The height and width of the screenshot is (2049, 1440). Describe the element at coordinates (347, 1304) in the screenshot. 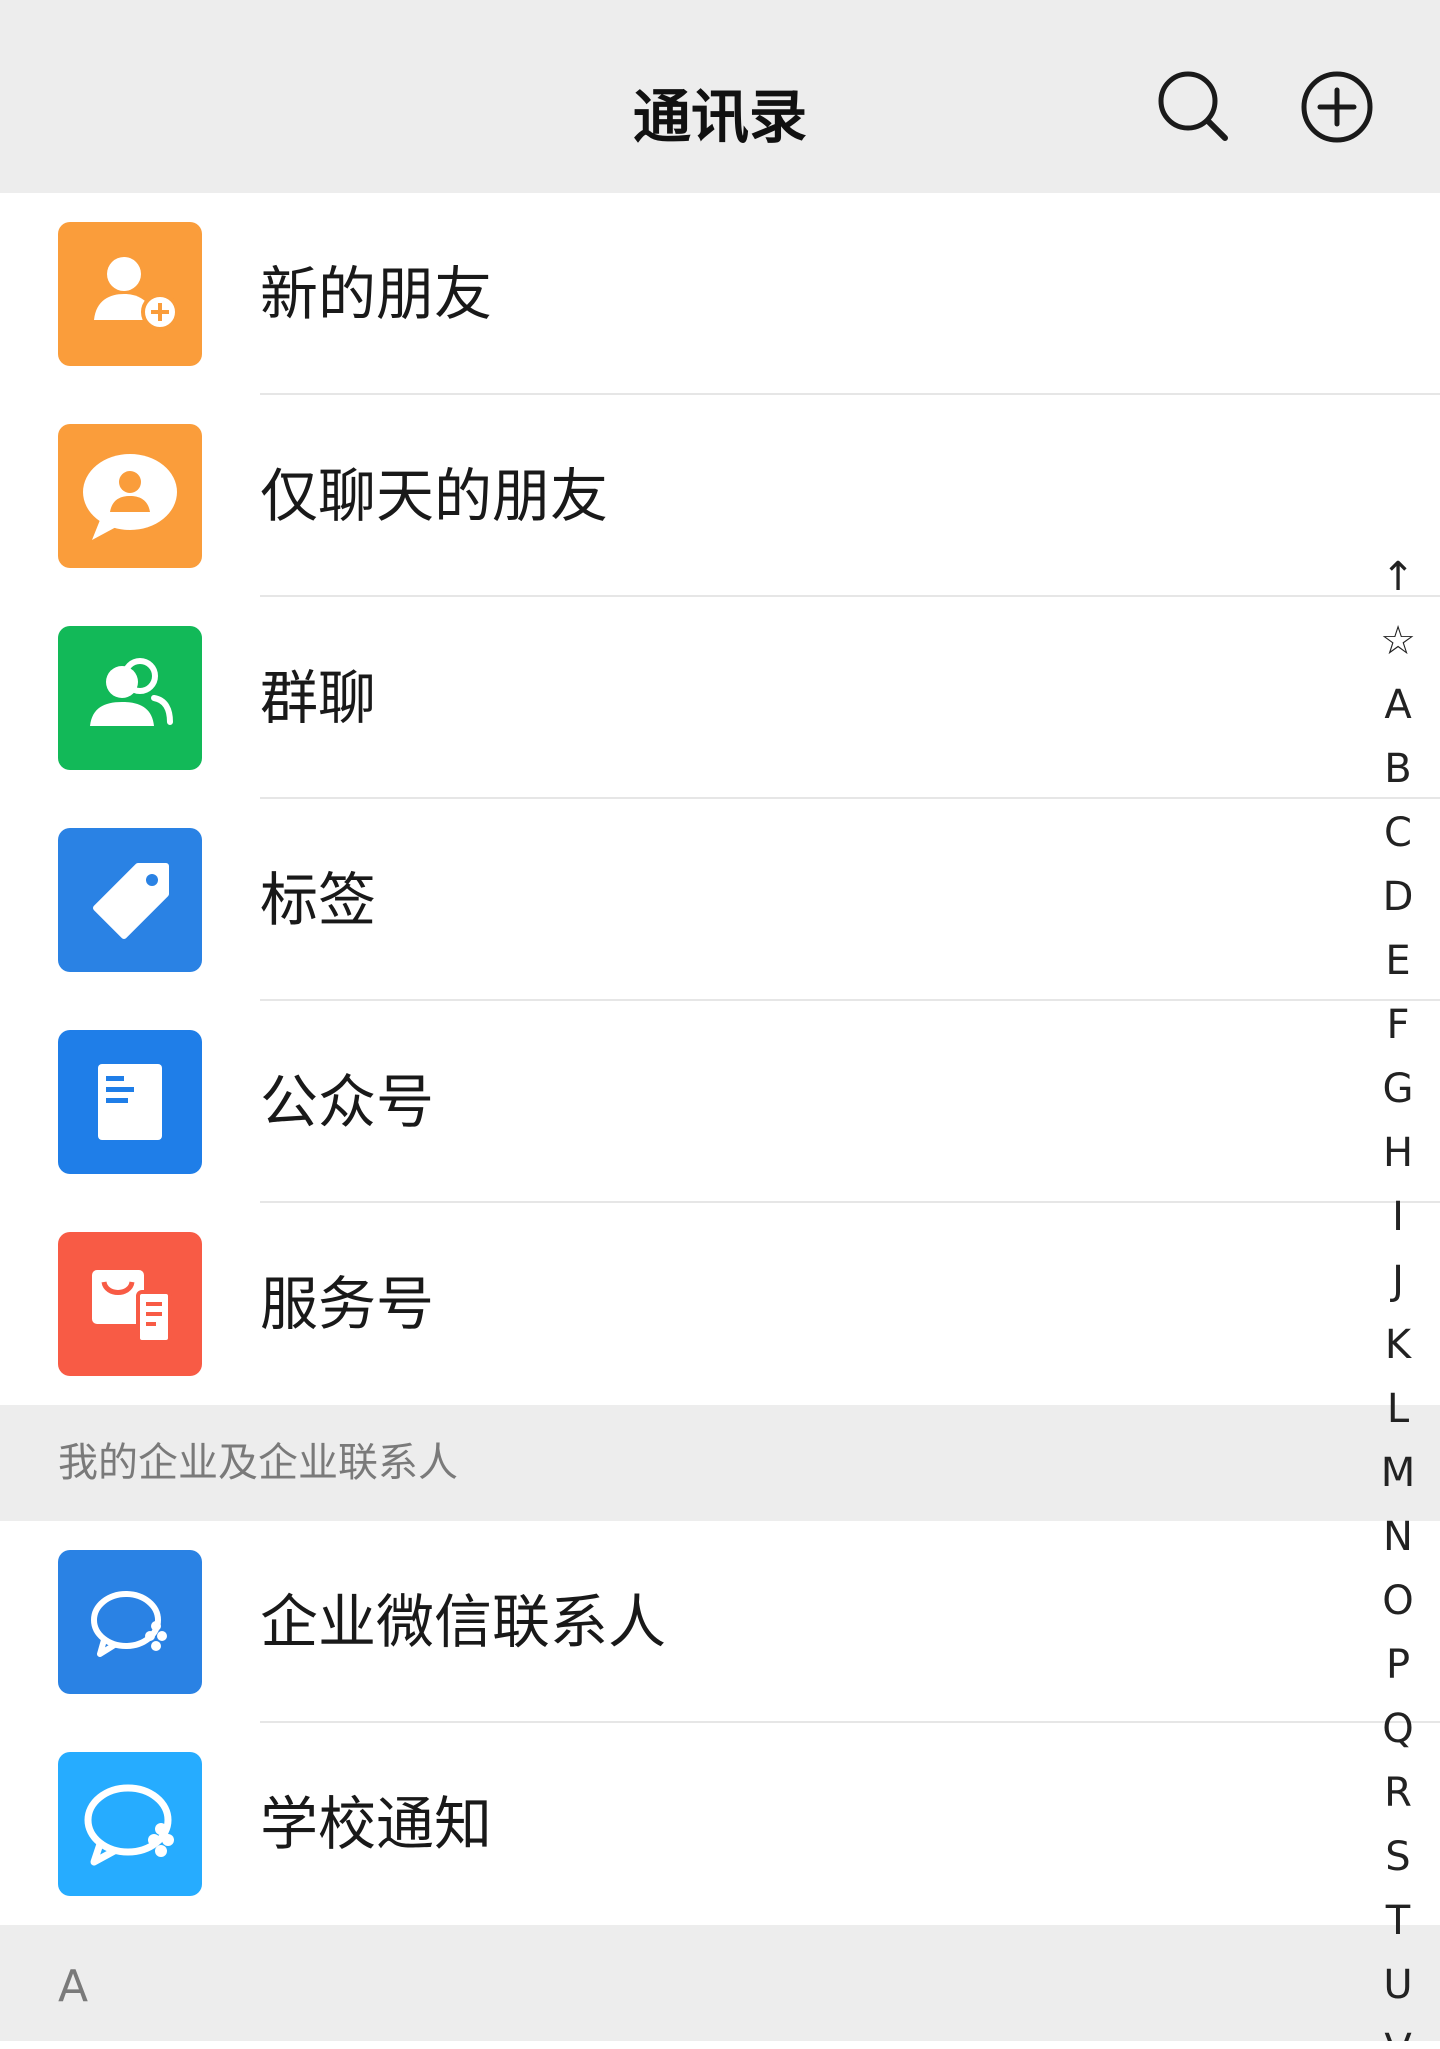

I see `list-item-label: 服务号` at that location.